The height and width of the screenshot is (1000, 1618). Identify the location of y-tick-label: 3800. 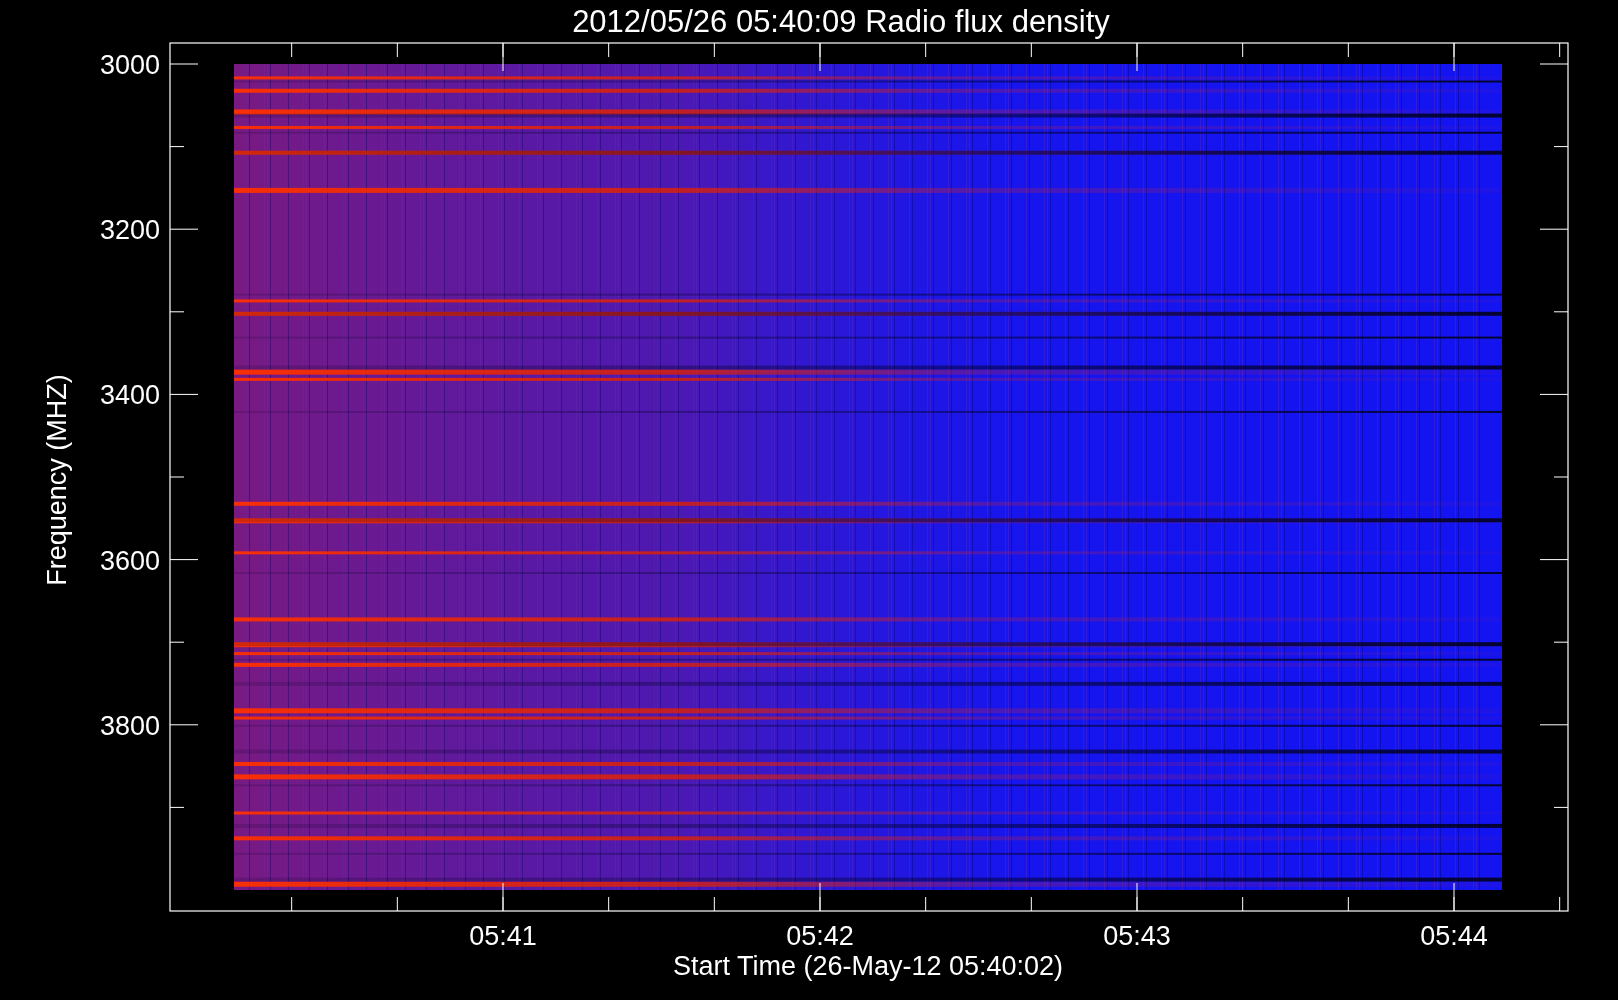
(129, 725).